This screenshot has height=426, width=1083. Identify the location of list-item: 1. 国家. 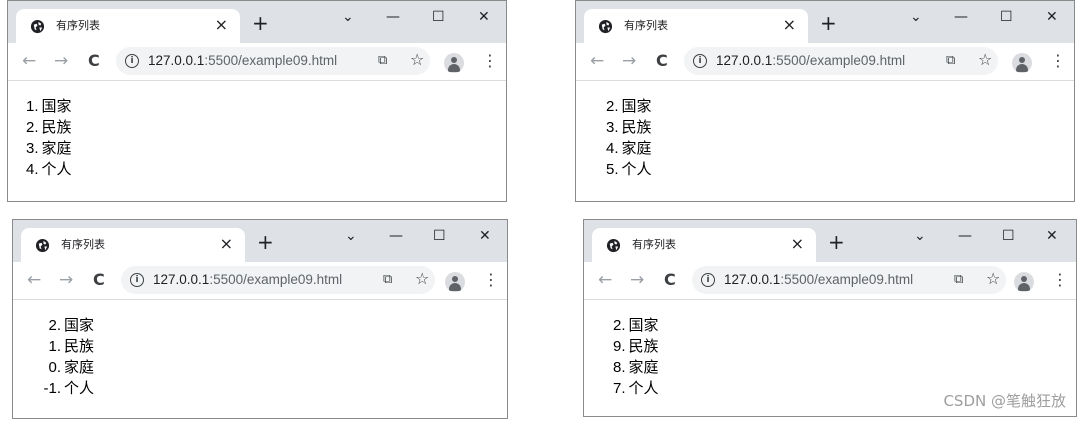
(49, 106).